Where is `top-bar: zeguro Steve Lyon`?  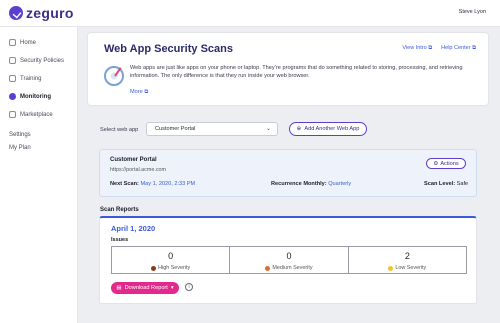
top-bar: zeguro Steve Lyon is located at coordinates (250, 13).